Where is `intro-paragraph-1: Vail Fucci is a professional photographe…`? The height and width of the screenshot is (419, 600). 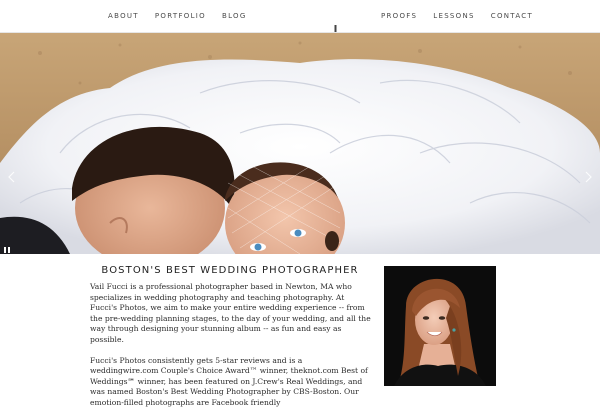
intro-paragraph-1: Vail Fucci is a professional photographe… is located at coordinates (230, 313).